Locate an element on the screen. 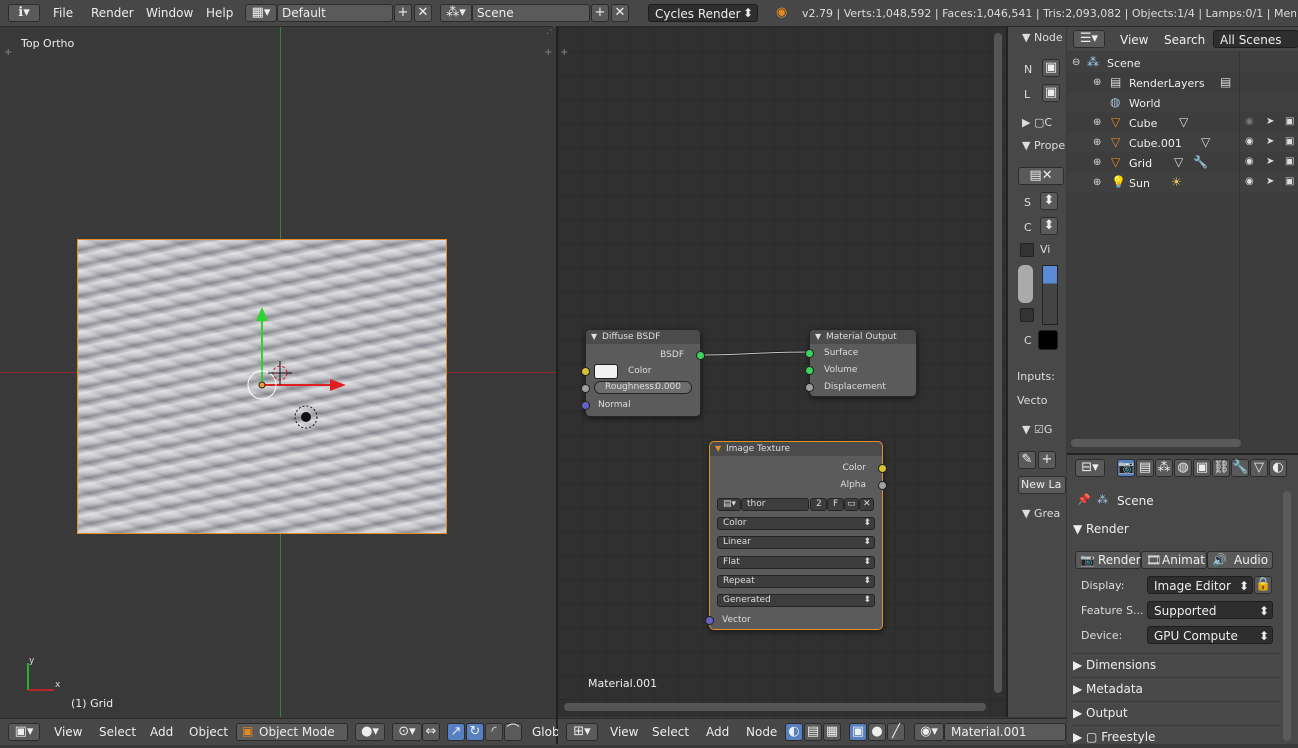  outliner-item-world: ◍ World is located at coordinates (1182, 103).